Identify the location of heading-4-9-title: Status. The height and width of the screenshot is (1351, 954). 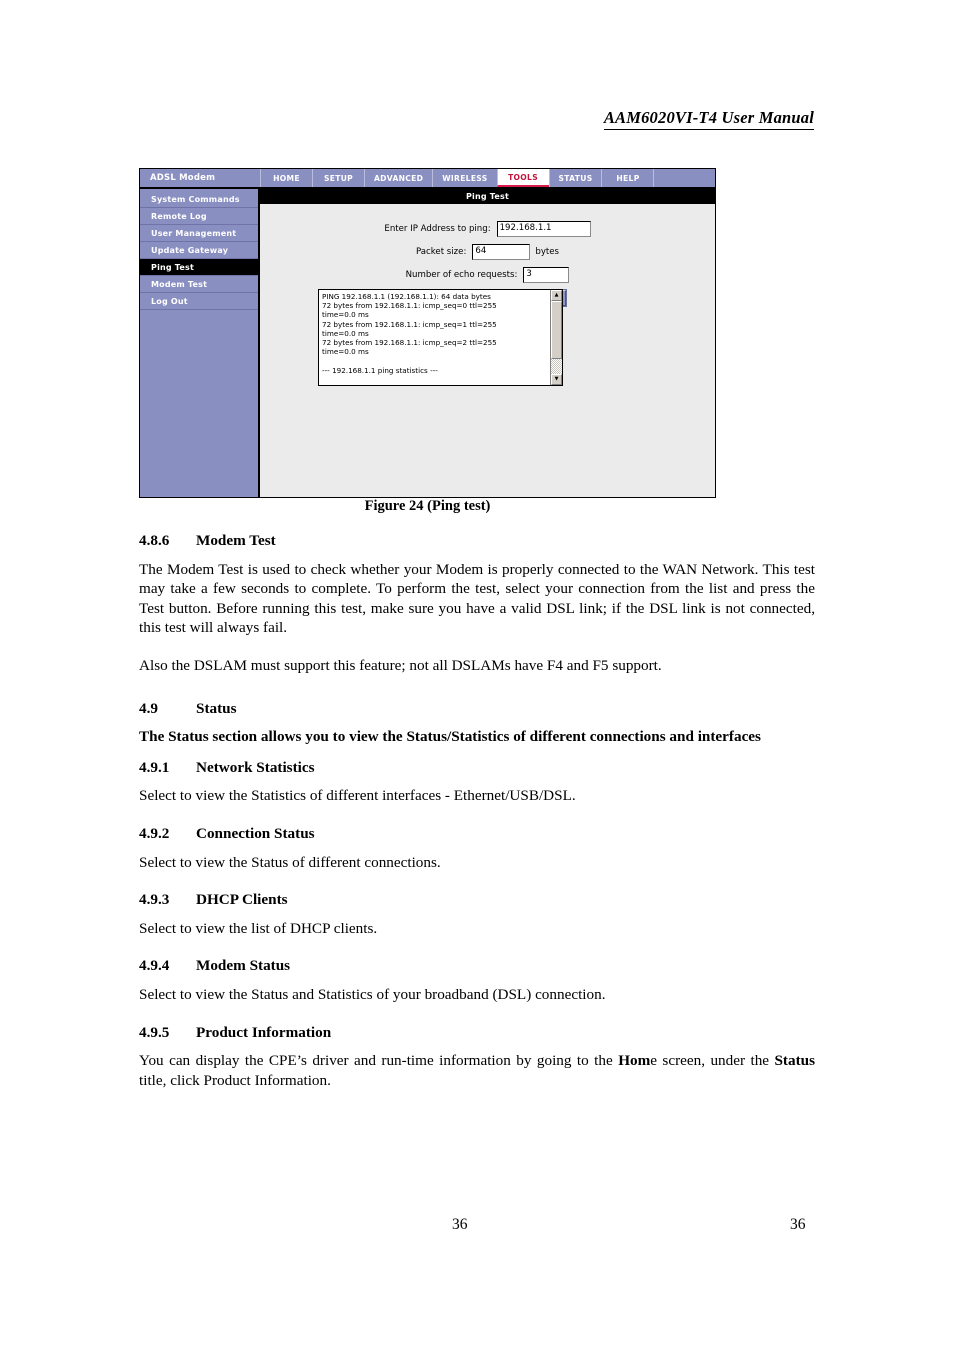
(216, 708).